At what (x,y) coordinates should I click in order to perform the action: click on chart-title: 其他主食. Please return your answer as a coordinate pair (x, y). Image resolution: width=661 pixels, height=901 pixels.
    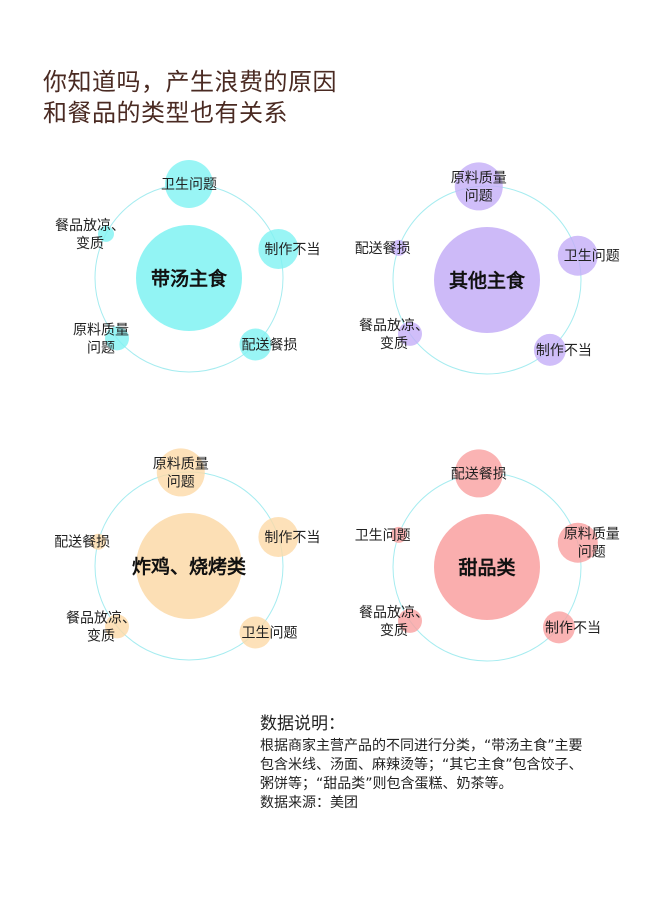
    Looking at the image, I should click on (487, 280).